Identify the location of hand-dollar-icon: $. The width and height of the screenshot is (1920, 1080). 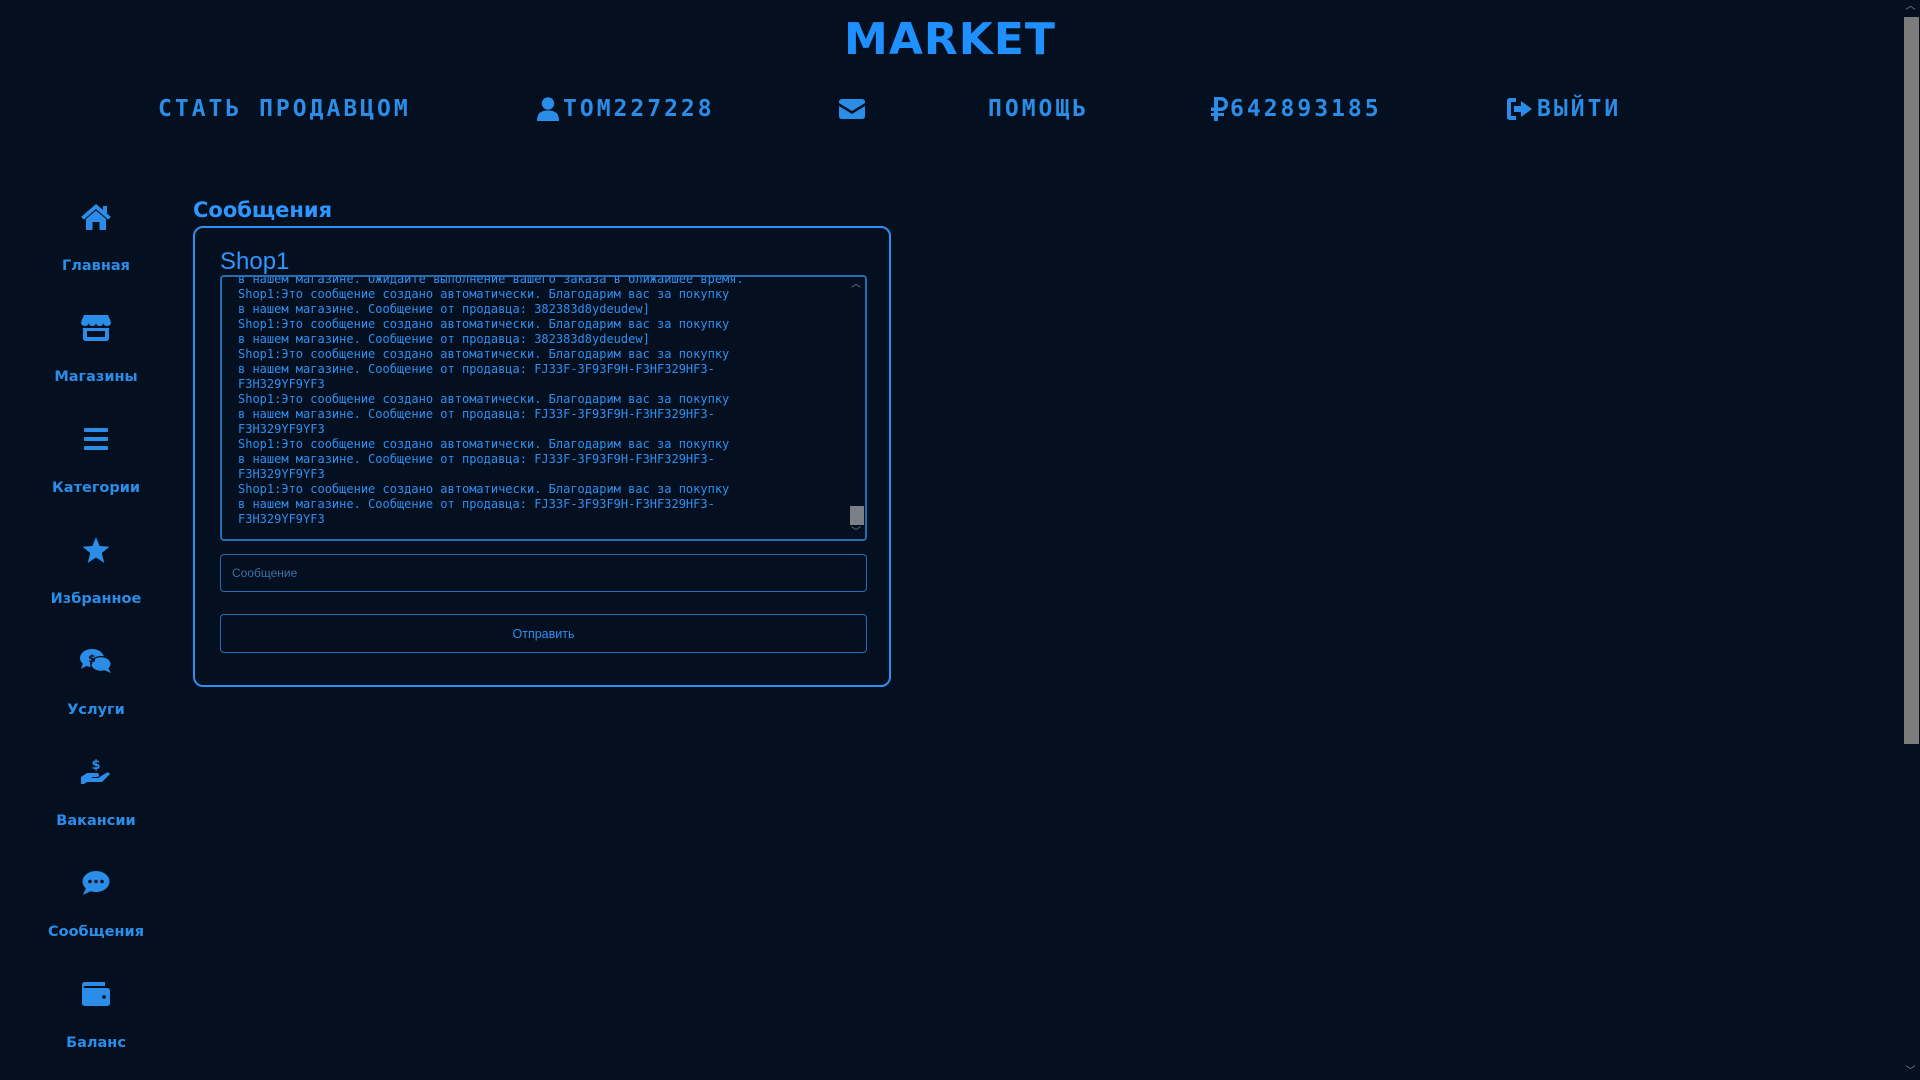
(96, 772).